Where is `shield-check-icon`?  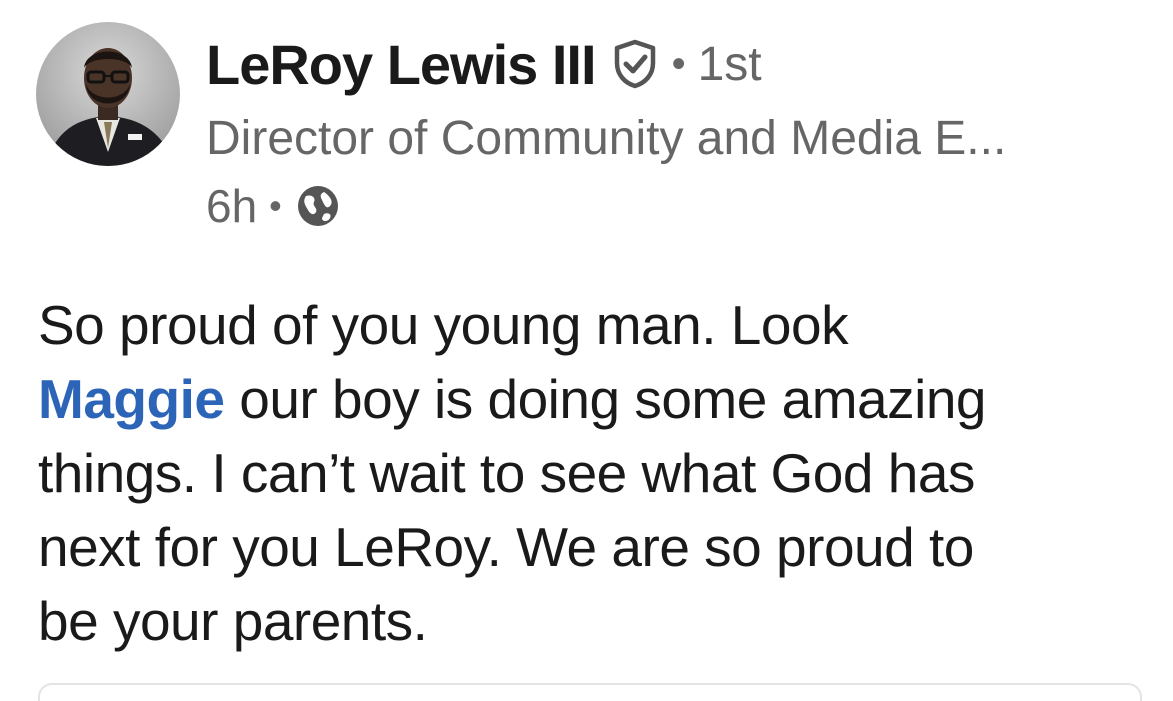
shield-check-icon is located at coordinates (635, 64).